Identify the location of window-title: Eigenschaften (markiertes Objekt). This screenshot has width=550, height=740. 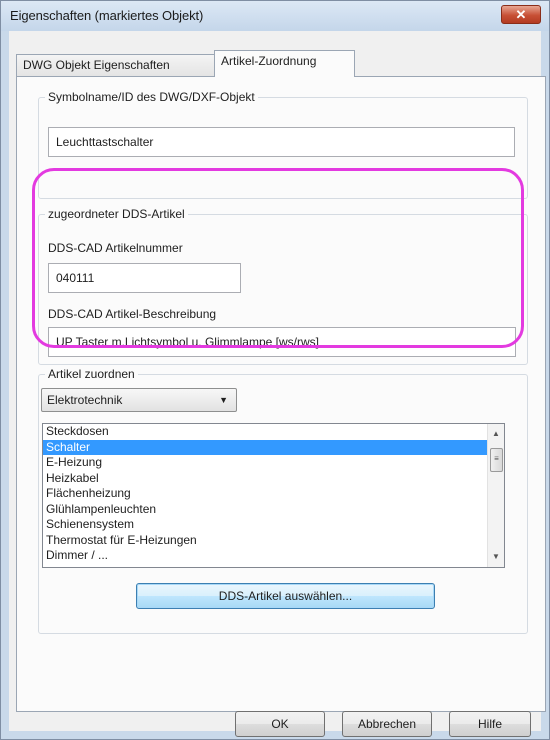
(107, 15).